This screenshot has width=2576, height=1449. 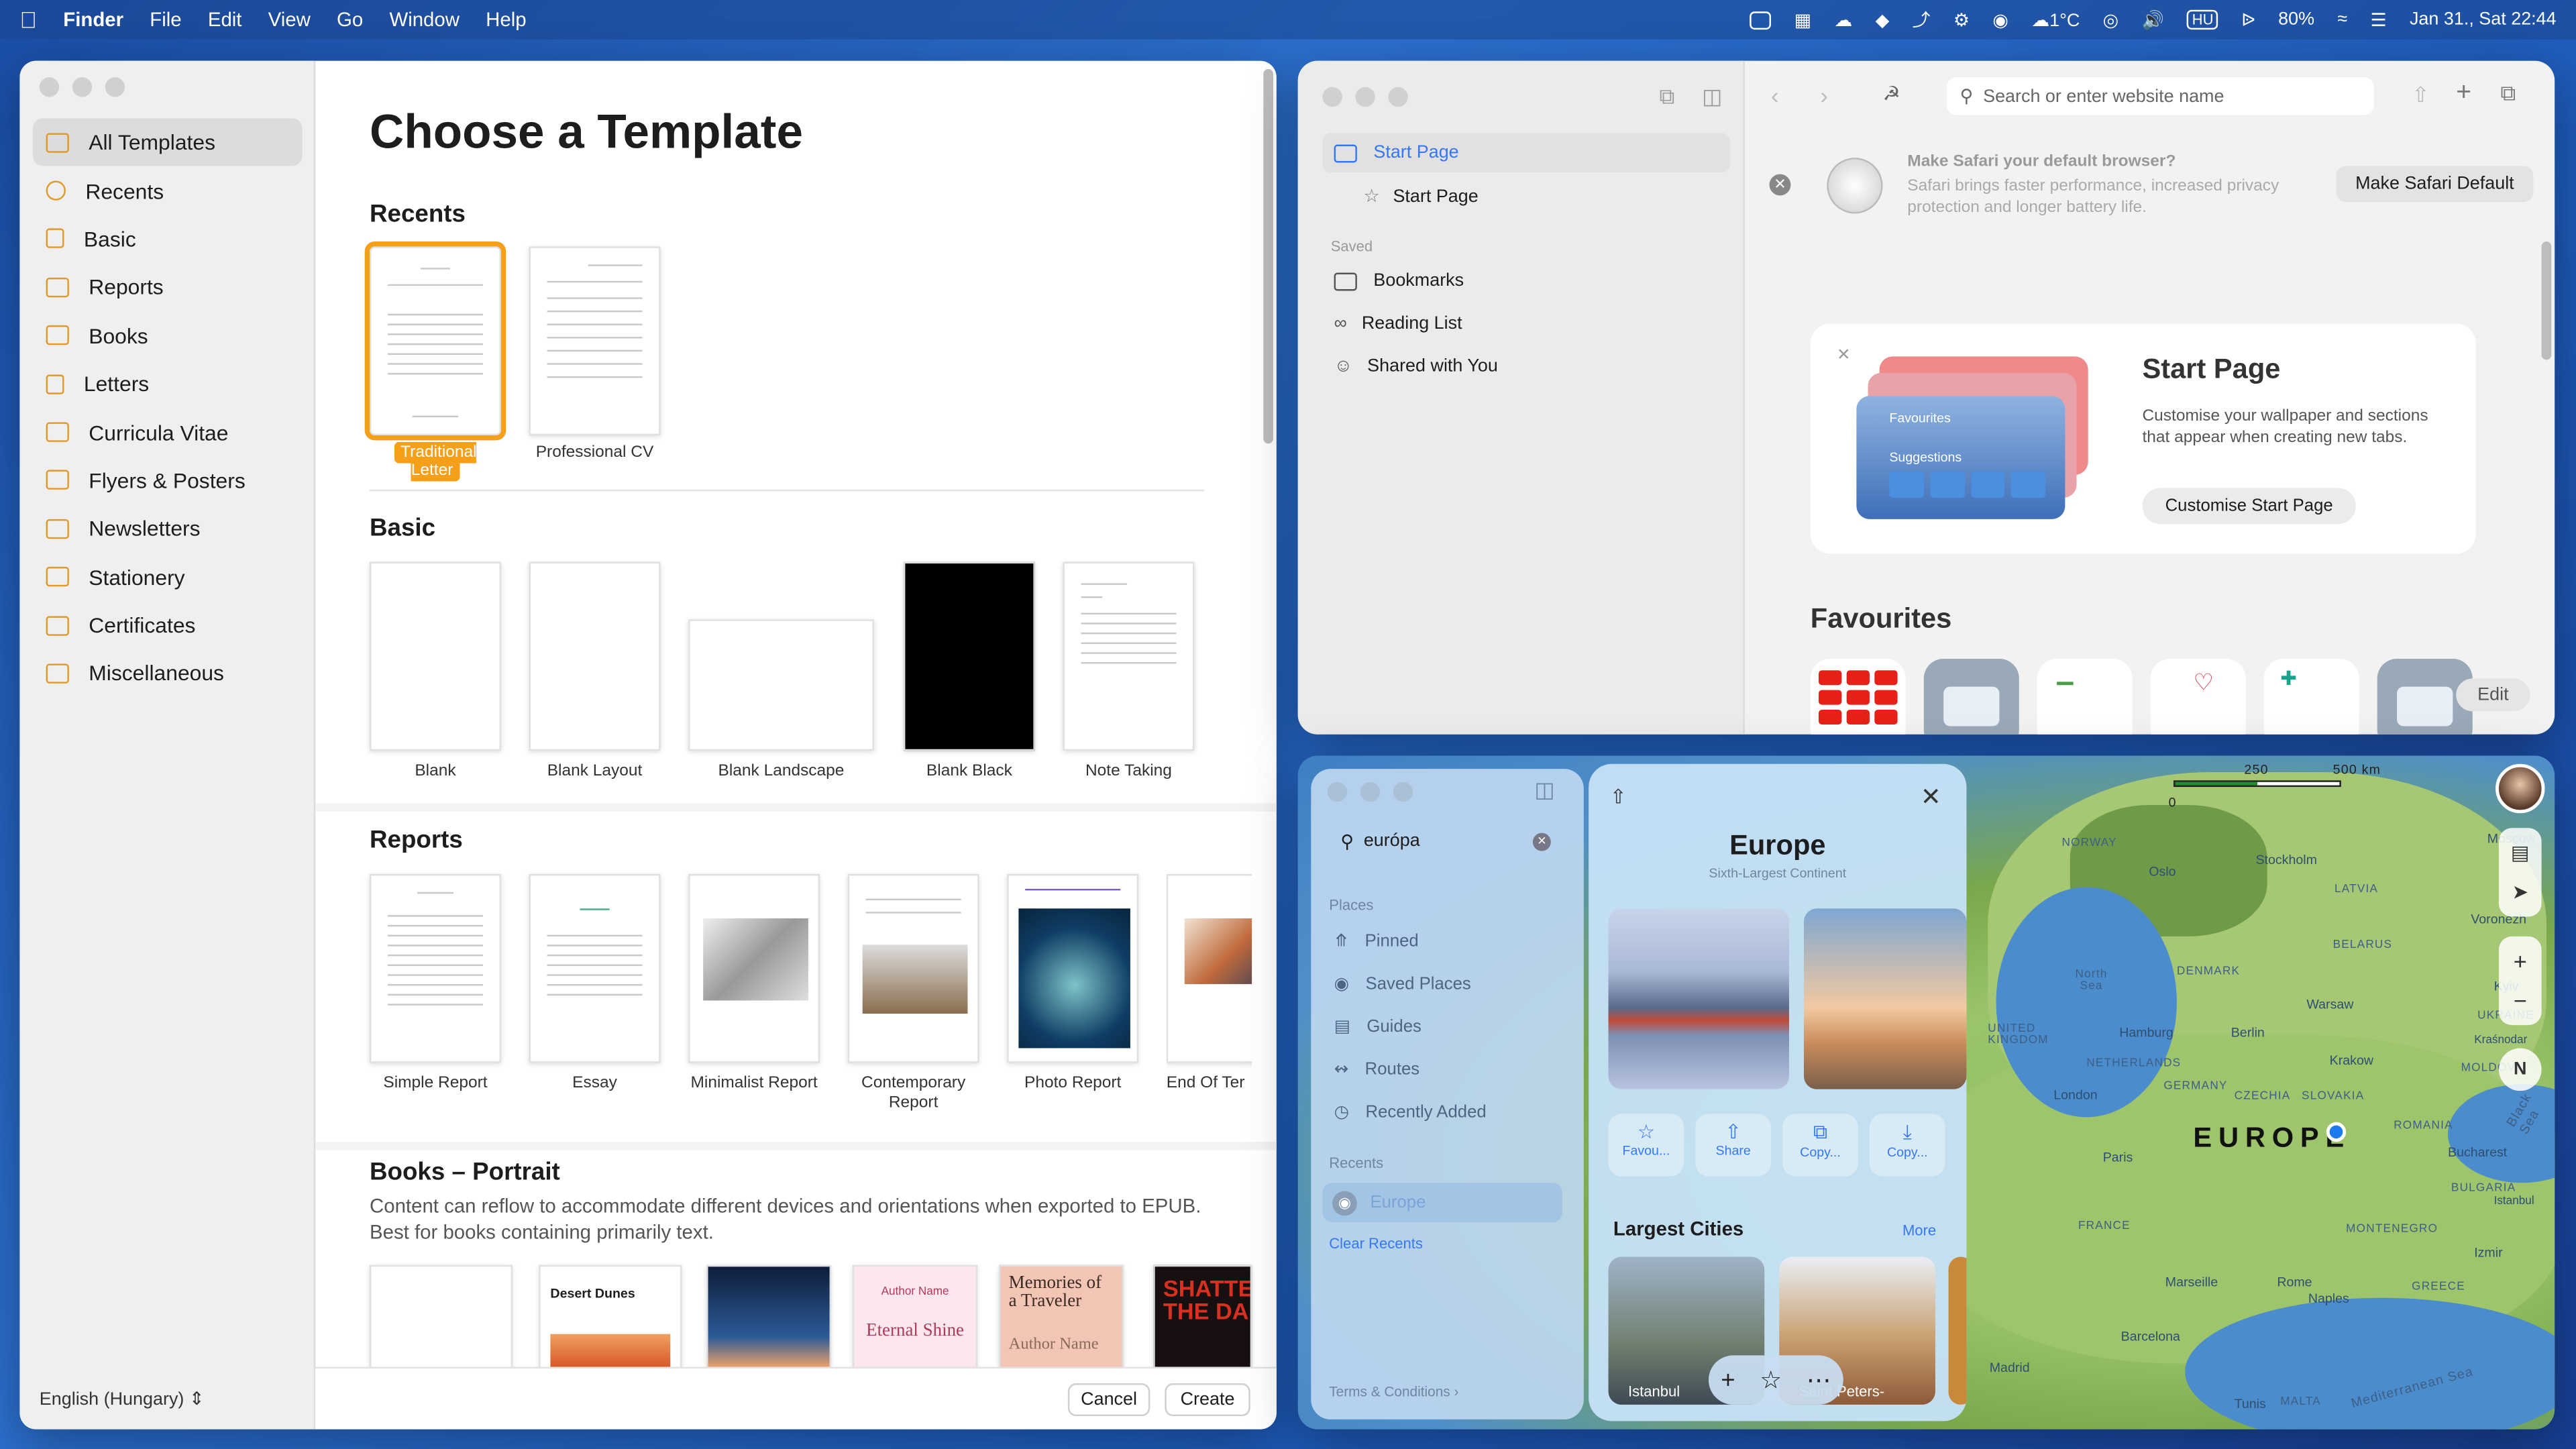 I want to click on address-bar: ⚲ Search or enter website name, so click(x=2160, y=96).